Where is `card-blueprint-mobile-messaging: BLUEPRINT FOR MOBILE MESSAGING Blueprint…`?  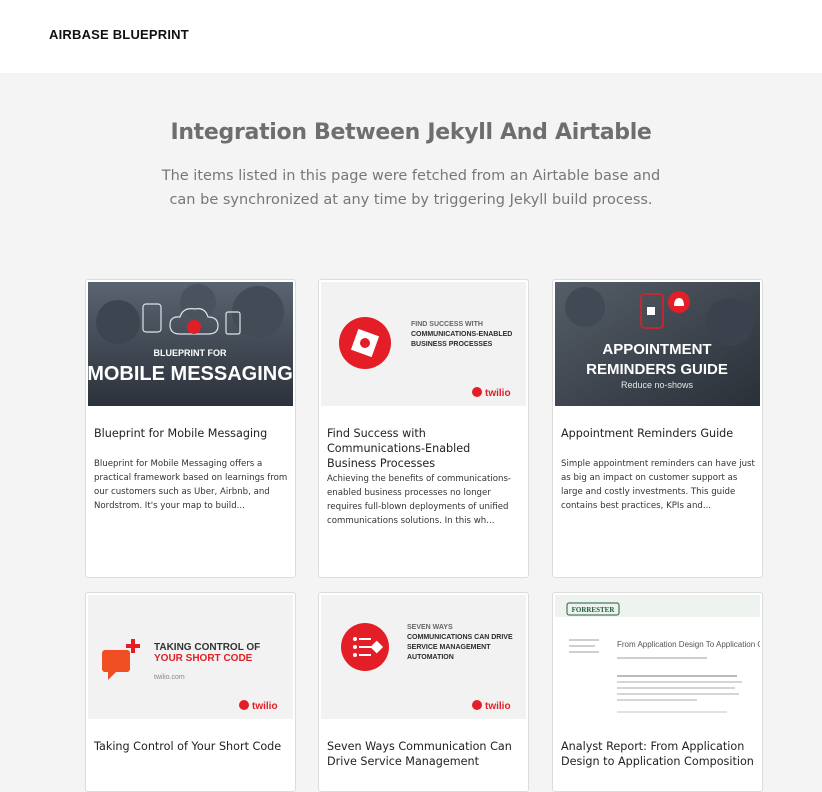
card-blueprint-mobile-messaging: BLUEPRINT FOR MOBILE MESSAGING Blueprint… is located at coordinates (190, 428).